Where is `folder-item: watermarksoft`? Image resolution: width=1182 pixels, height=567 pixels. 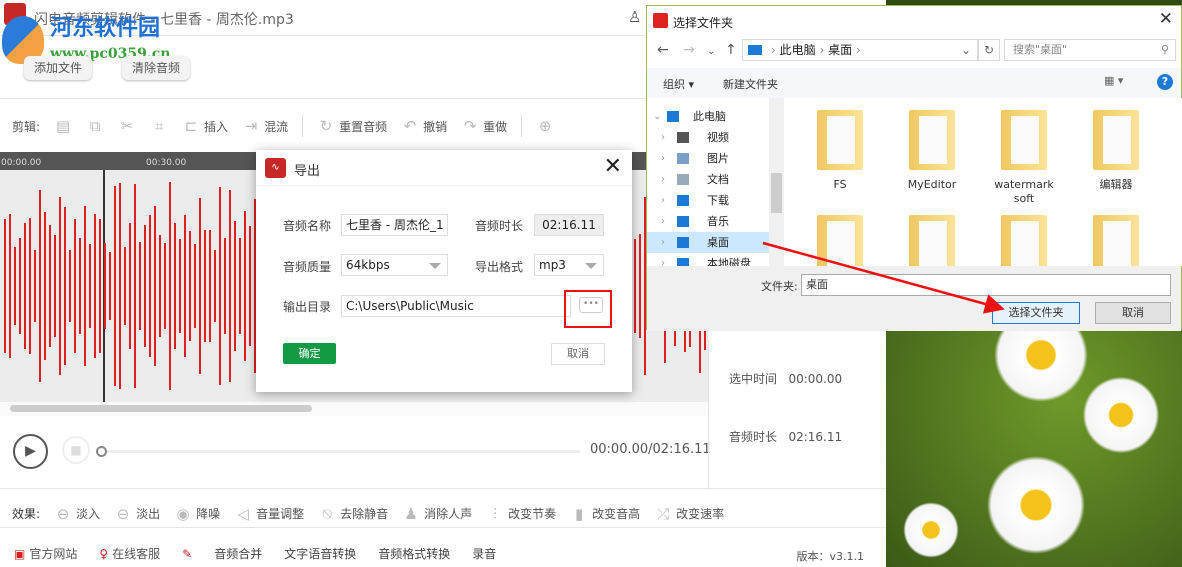 folder-item: watermarksoft is located at coordinates (1024, 165).